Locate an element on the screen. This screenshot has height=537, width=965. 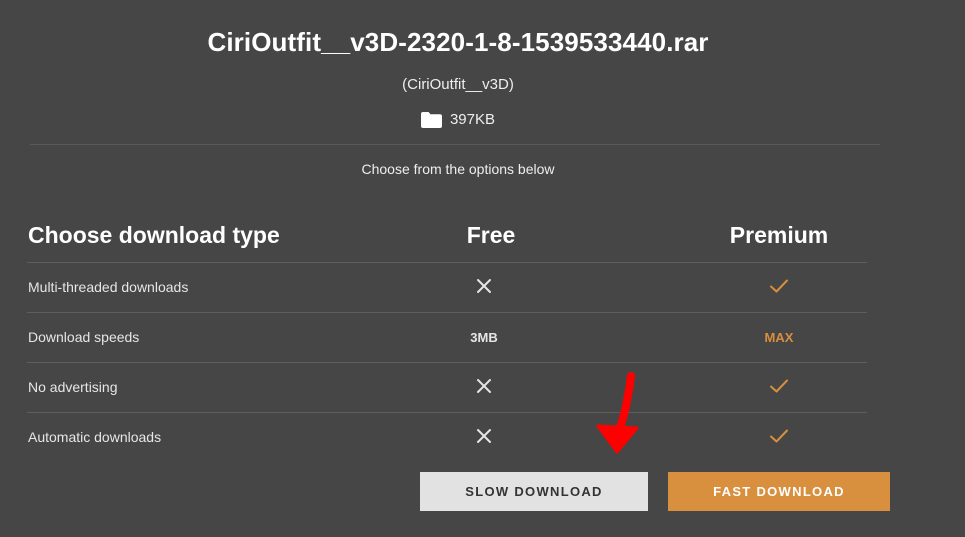
table-row: Download speeds 3MB MAX is located at coordinates (447, 338).